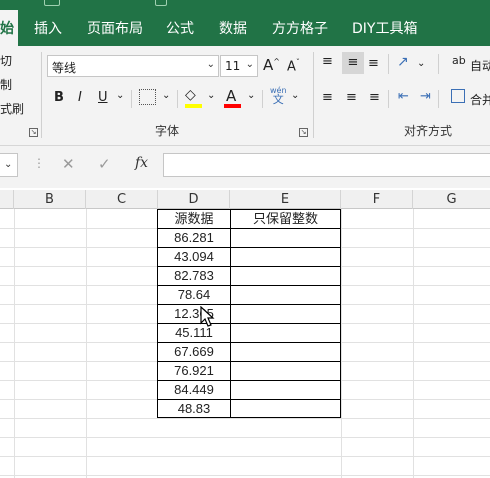 This screenshot has height=478, width=490. Describe the element at coordinates (425, 96) in the screenshot. I see `increase-indent-icon: ⇥` at that location.